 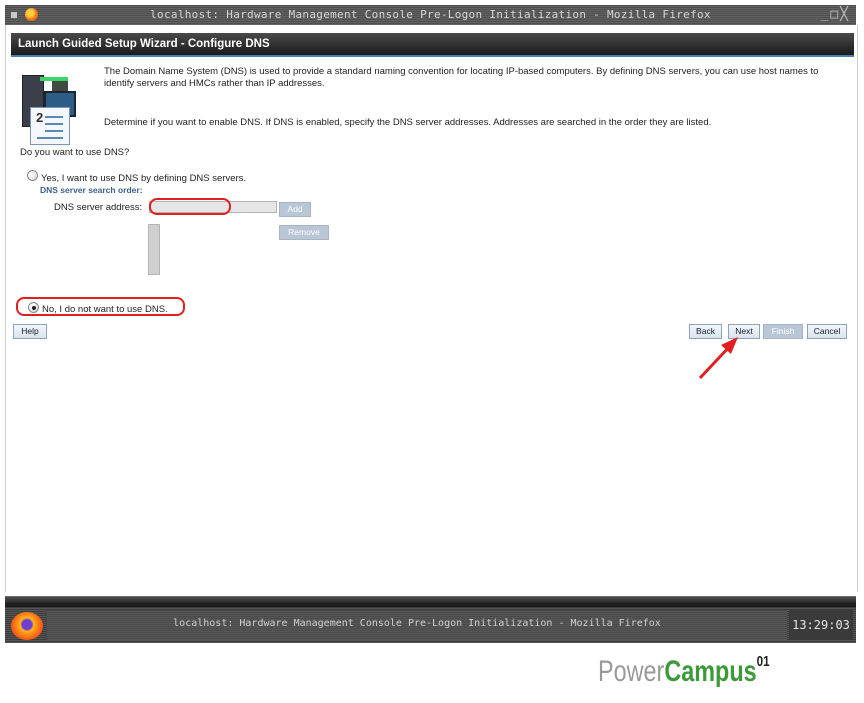 What do you see at coordinates (50, 126) in the screenshot?
I see `document-icon: 2` at bounding box center [50, 126].